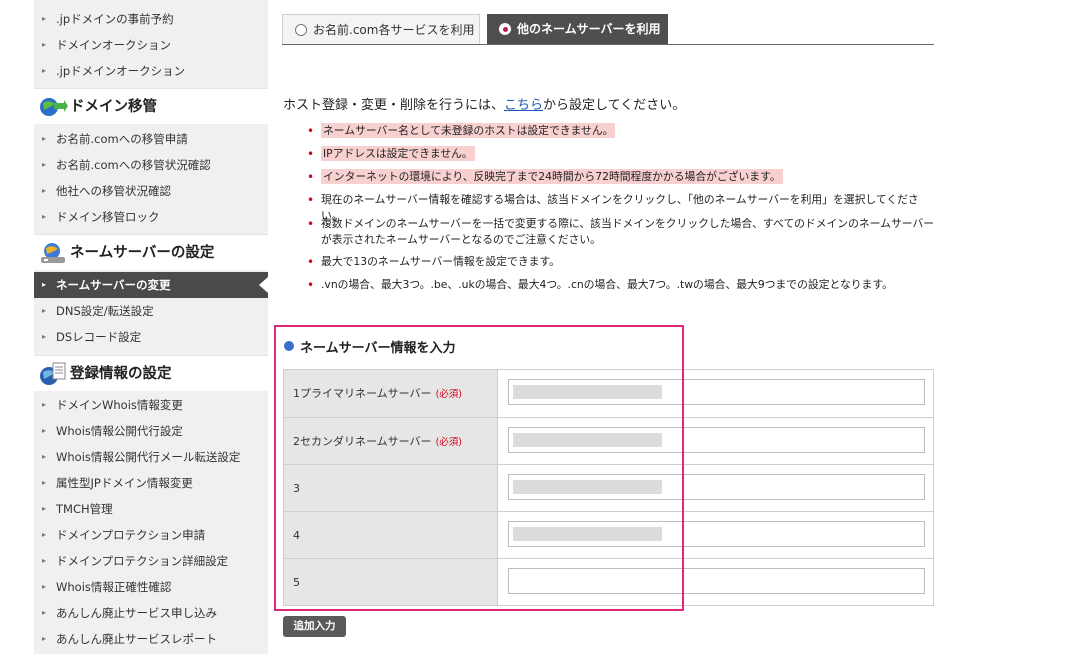 The height and width of the screenshot is (654, 1075). I want to click on list-item: 最大で13のネームサーバー情報を設定できます。, so click(622, 262).